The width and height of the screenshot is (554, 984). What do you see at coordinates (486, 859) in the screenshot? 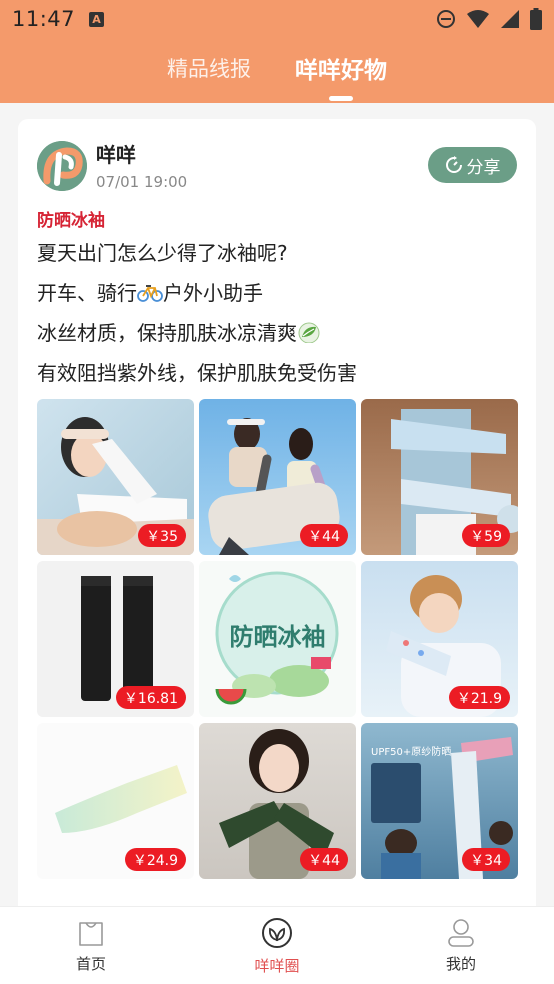
I see `product-price: ￥34` at bounding box center [486, 859].